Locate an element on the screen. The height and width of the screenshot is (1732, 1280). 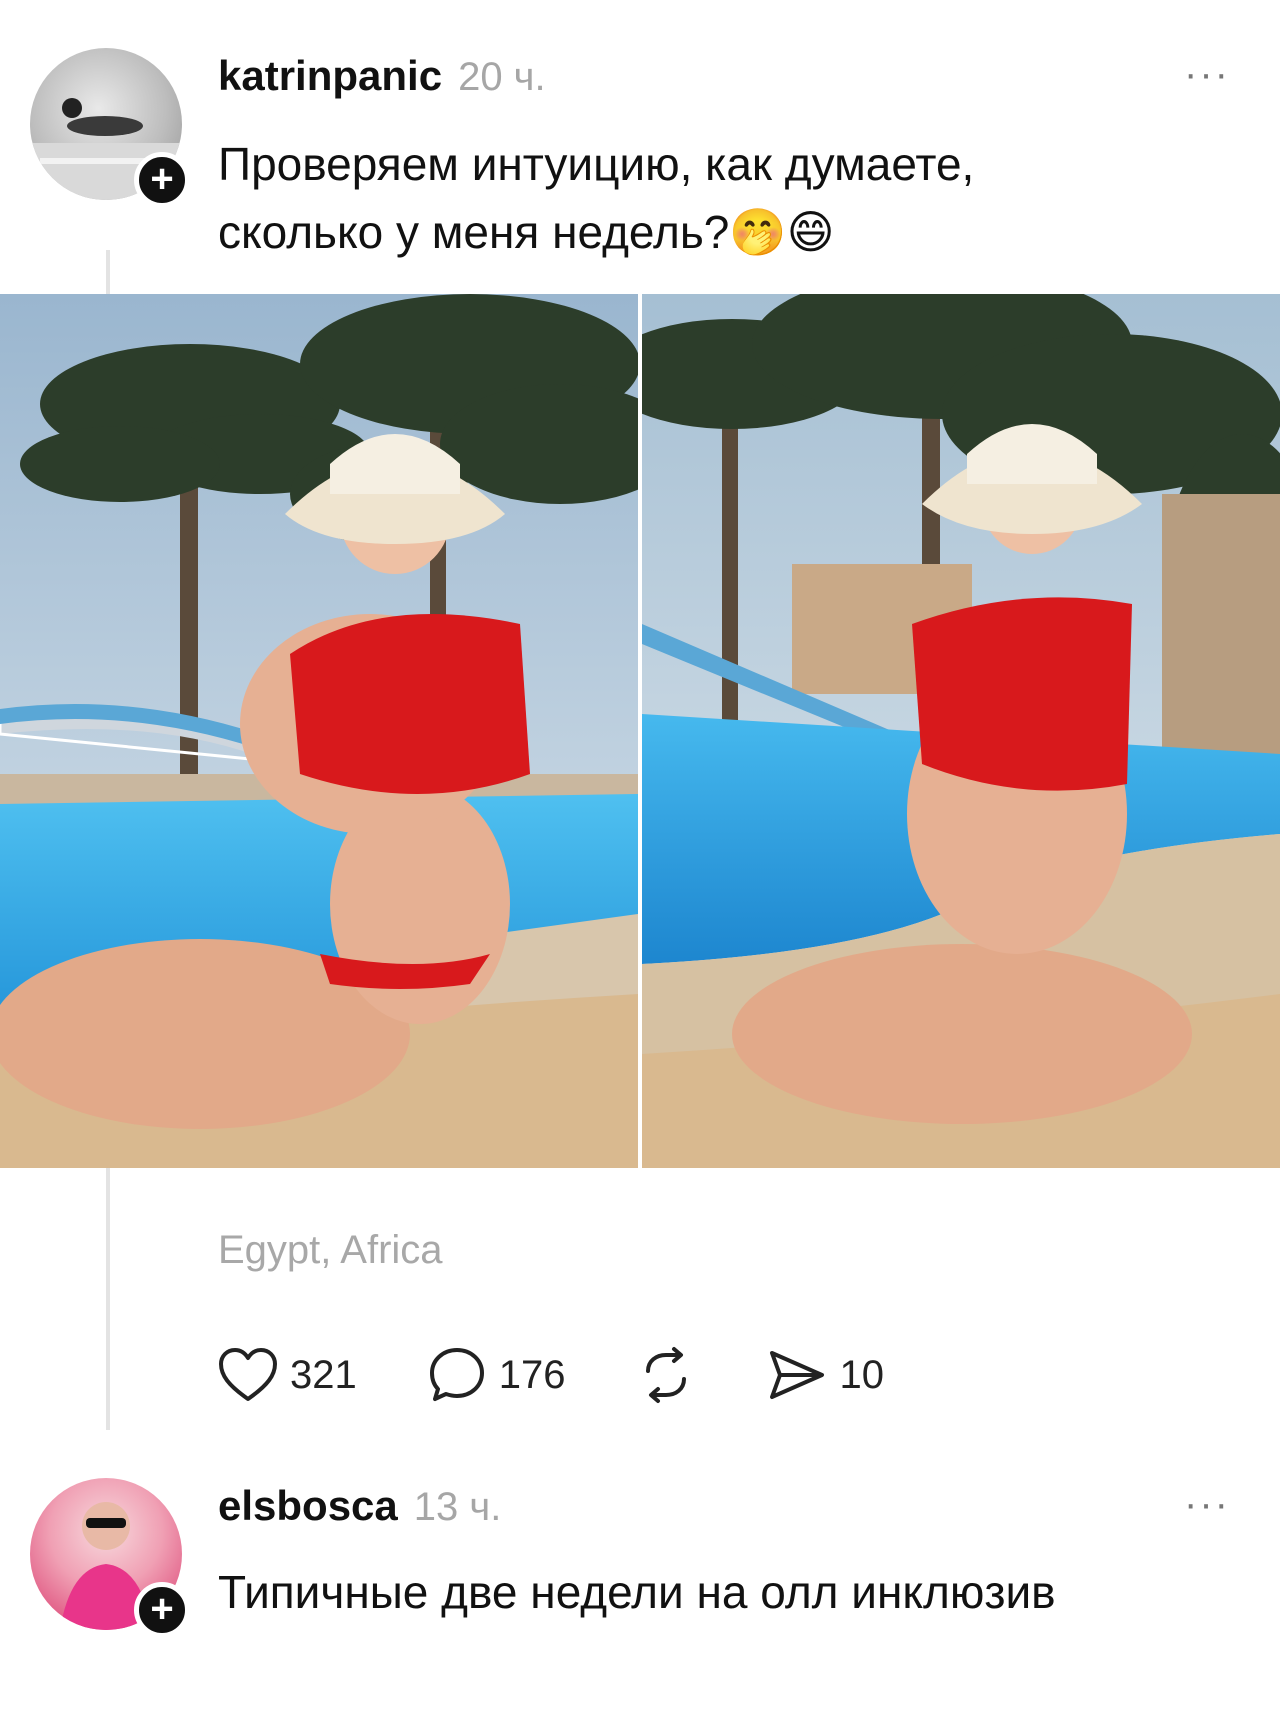
like-count: 321 is located at coordinates (323, 1374).